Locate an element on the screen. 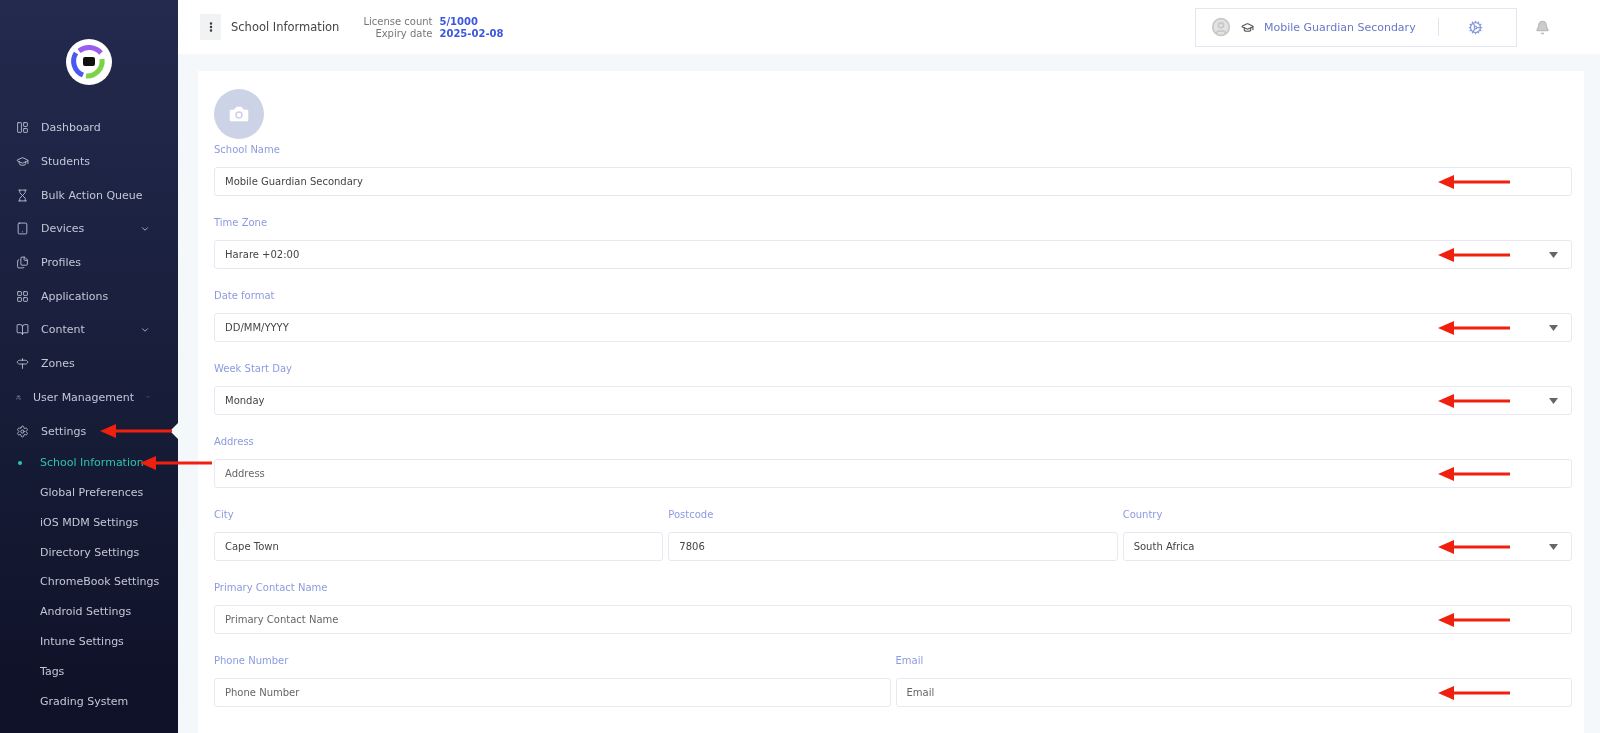 This screenshot has width=1600, height=733. license-label: License count is located at coordinates (398, 21).